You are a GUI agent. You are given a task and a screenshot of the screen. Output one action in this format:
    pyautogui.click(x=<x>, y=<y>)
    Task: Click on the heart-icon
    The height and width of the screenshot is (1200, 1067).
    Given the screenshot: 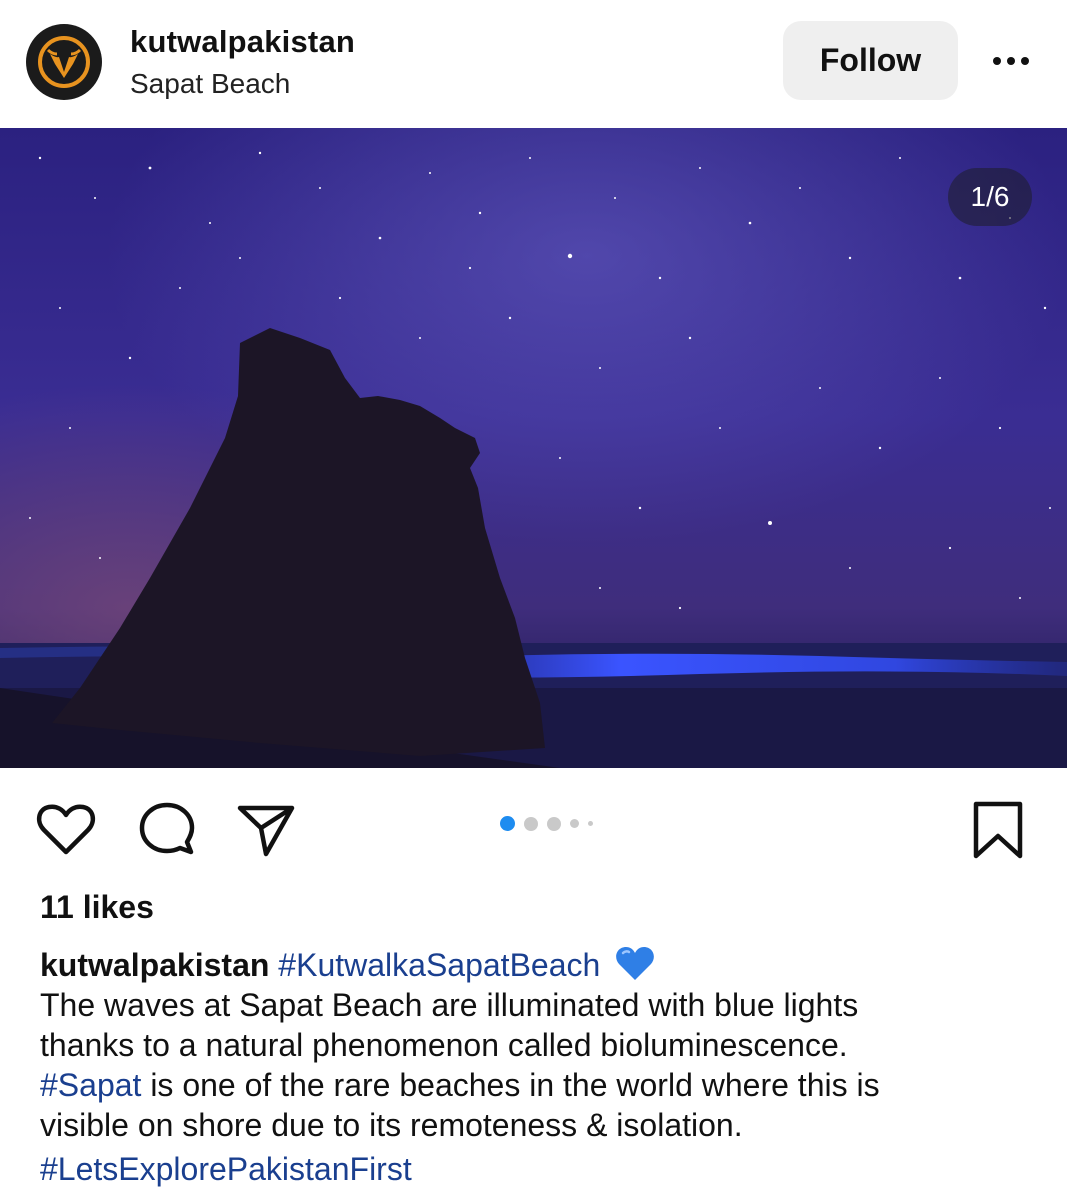 What is the action you would take?
    pyautogui.click(x=66, y=830)
    